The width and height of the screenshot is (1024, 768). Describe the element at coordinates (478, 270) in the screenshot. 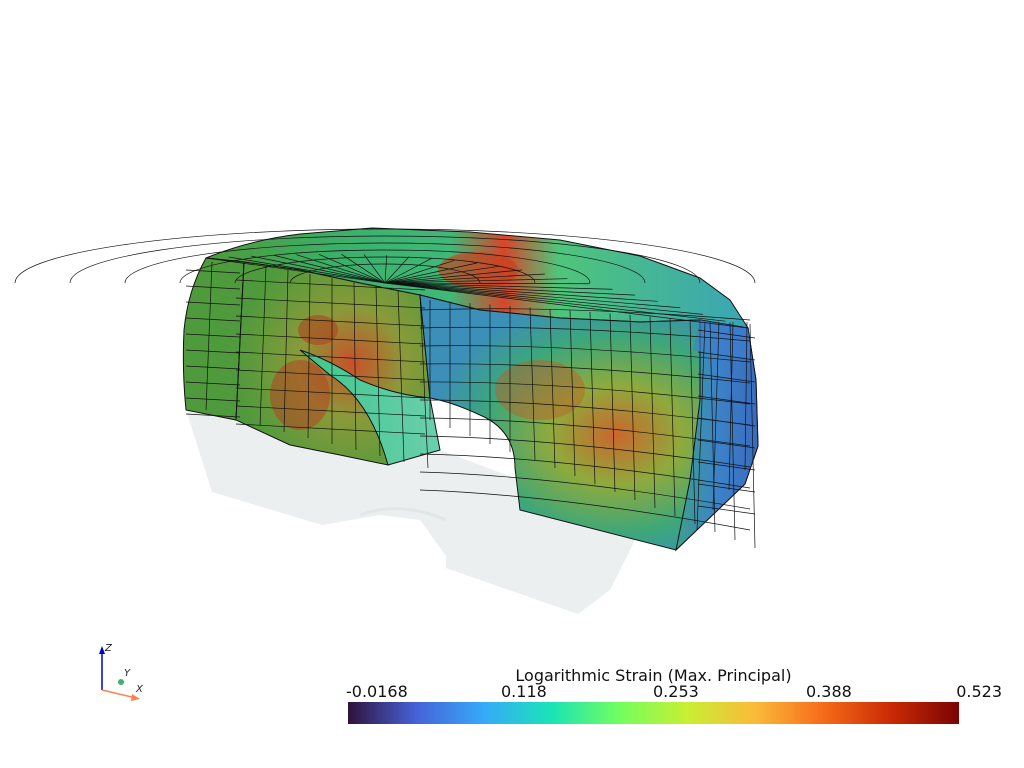

I see `strain-hotspot-top` at that location.